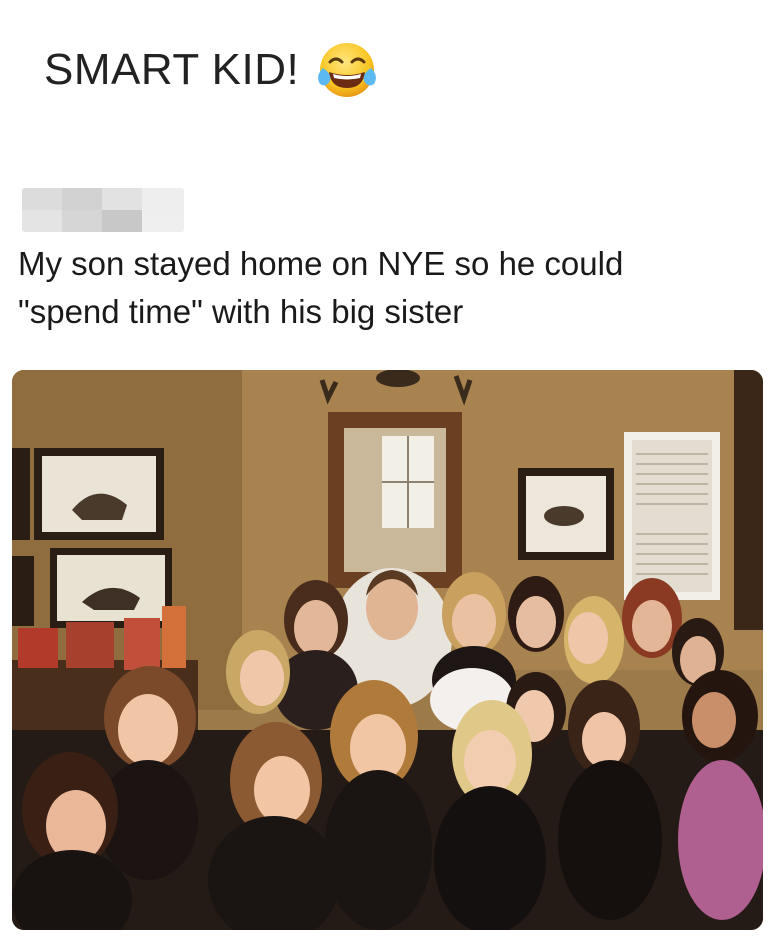 This screenshot has height=951, width=769. Describe the element at coordinates (241, 311) in the screenshot. I see `post-text-line-2: "spend time" with his big sister` at that location.